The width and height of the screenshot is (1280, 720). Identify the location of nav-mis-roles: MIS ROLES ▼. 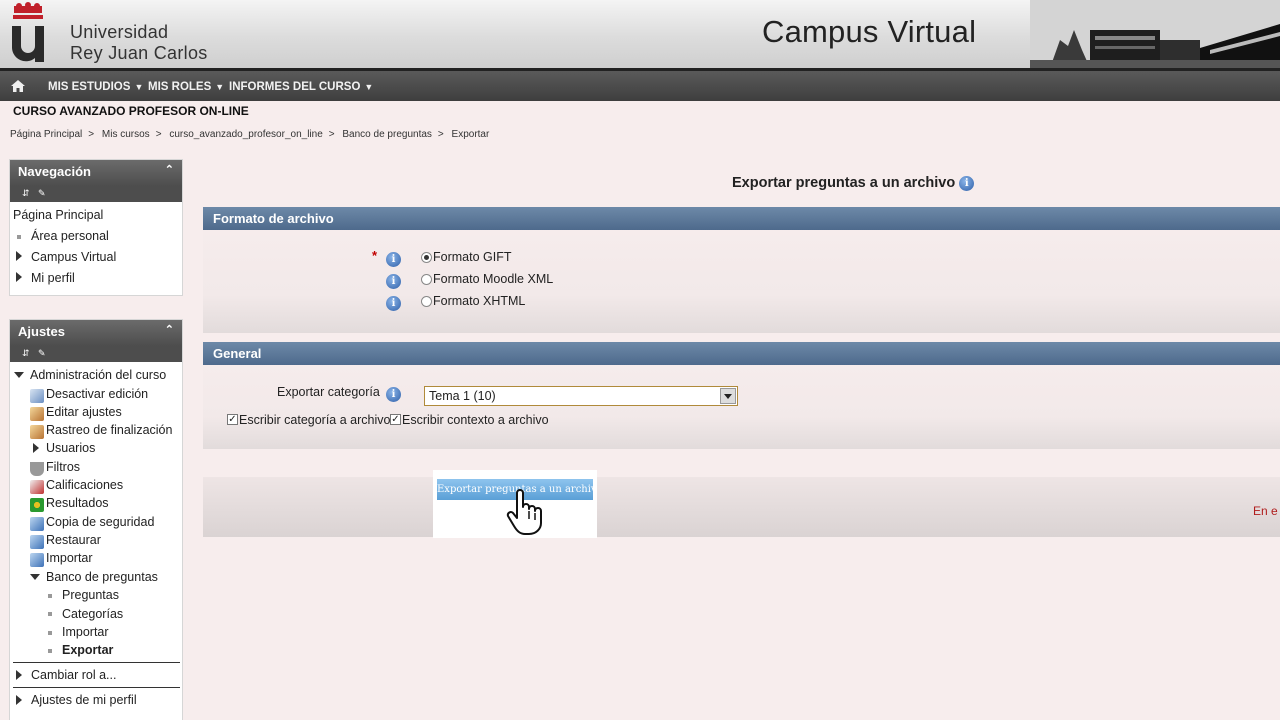
(186, 87).